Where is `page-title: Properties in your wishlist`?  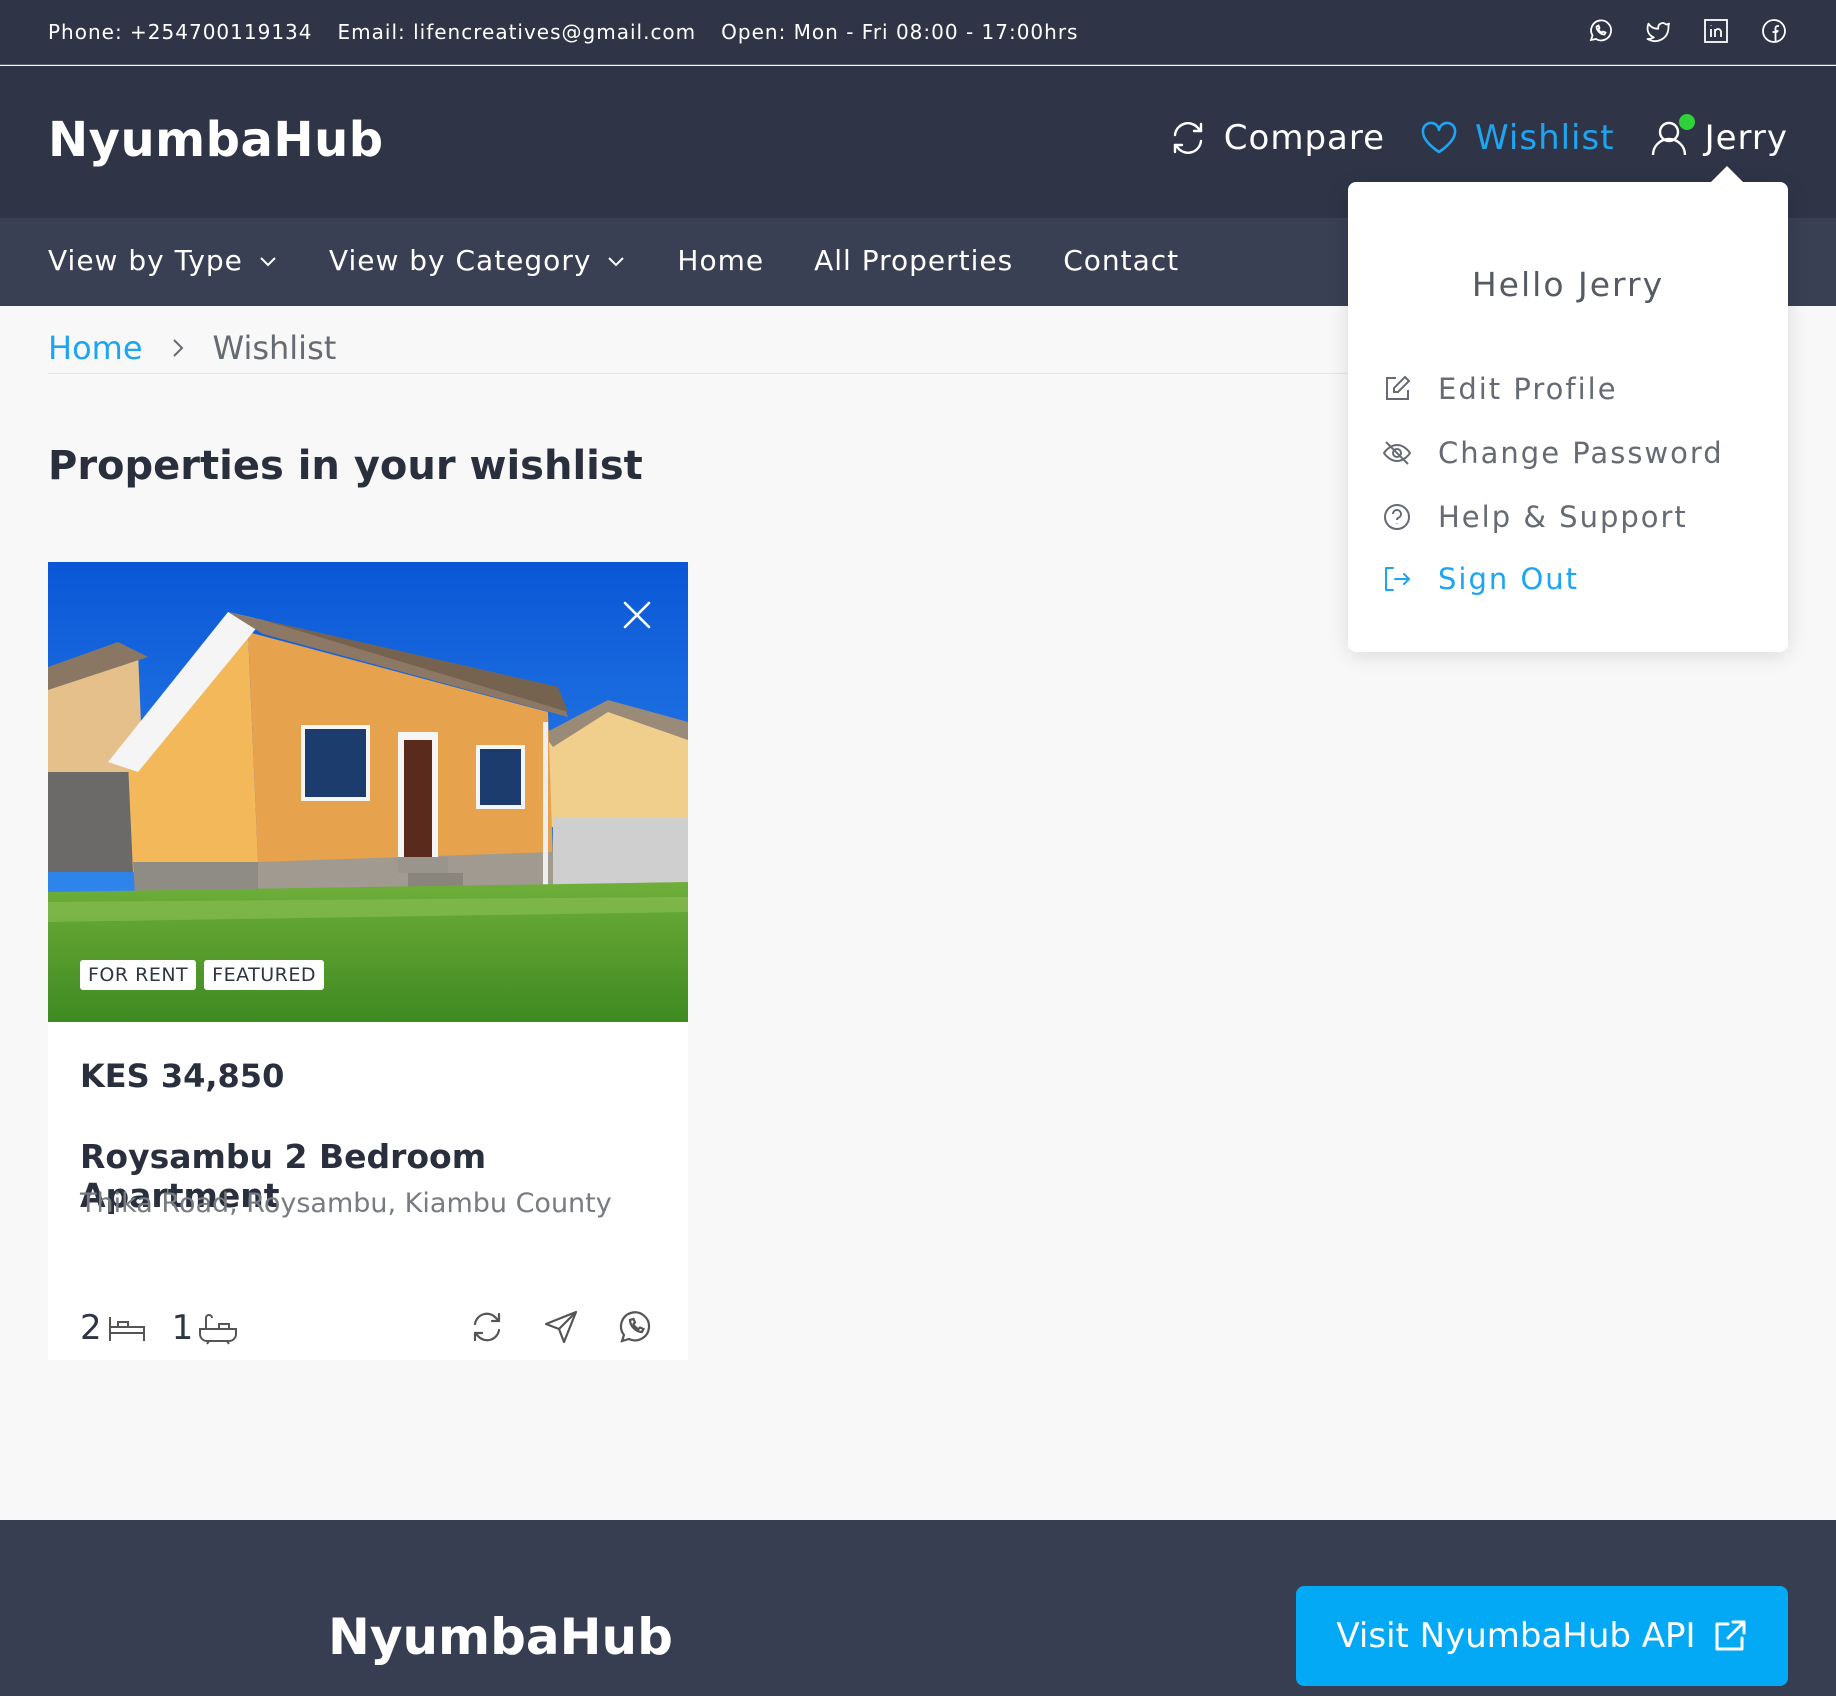 page-title: Properties in your wishlist is located at coordinates (345, 466).